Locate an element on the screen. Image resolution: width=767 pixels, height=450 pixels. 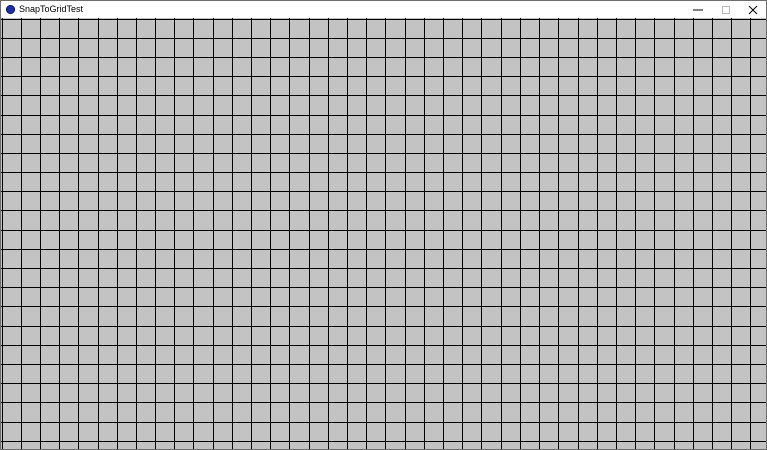
close-button is located at coordinates (752, 9).